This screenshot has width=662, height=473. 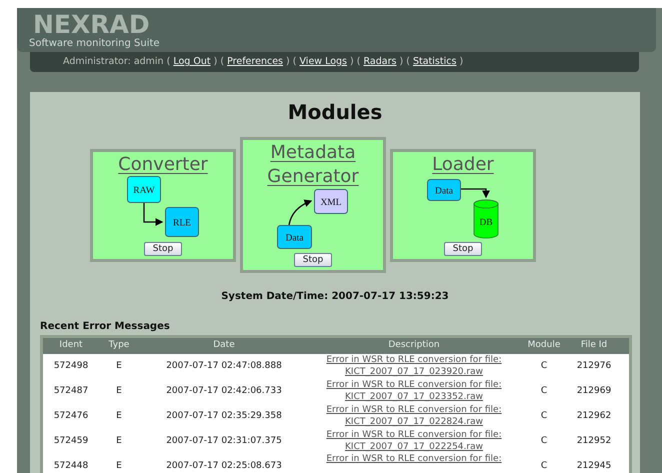 What do you see at coordinates (255, 61) in the screenshot?
I see `nav-link: Preferences` at bounding box center [255, 61].